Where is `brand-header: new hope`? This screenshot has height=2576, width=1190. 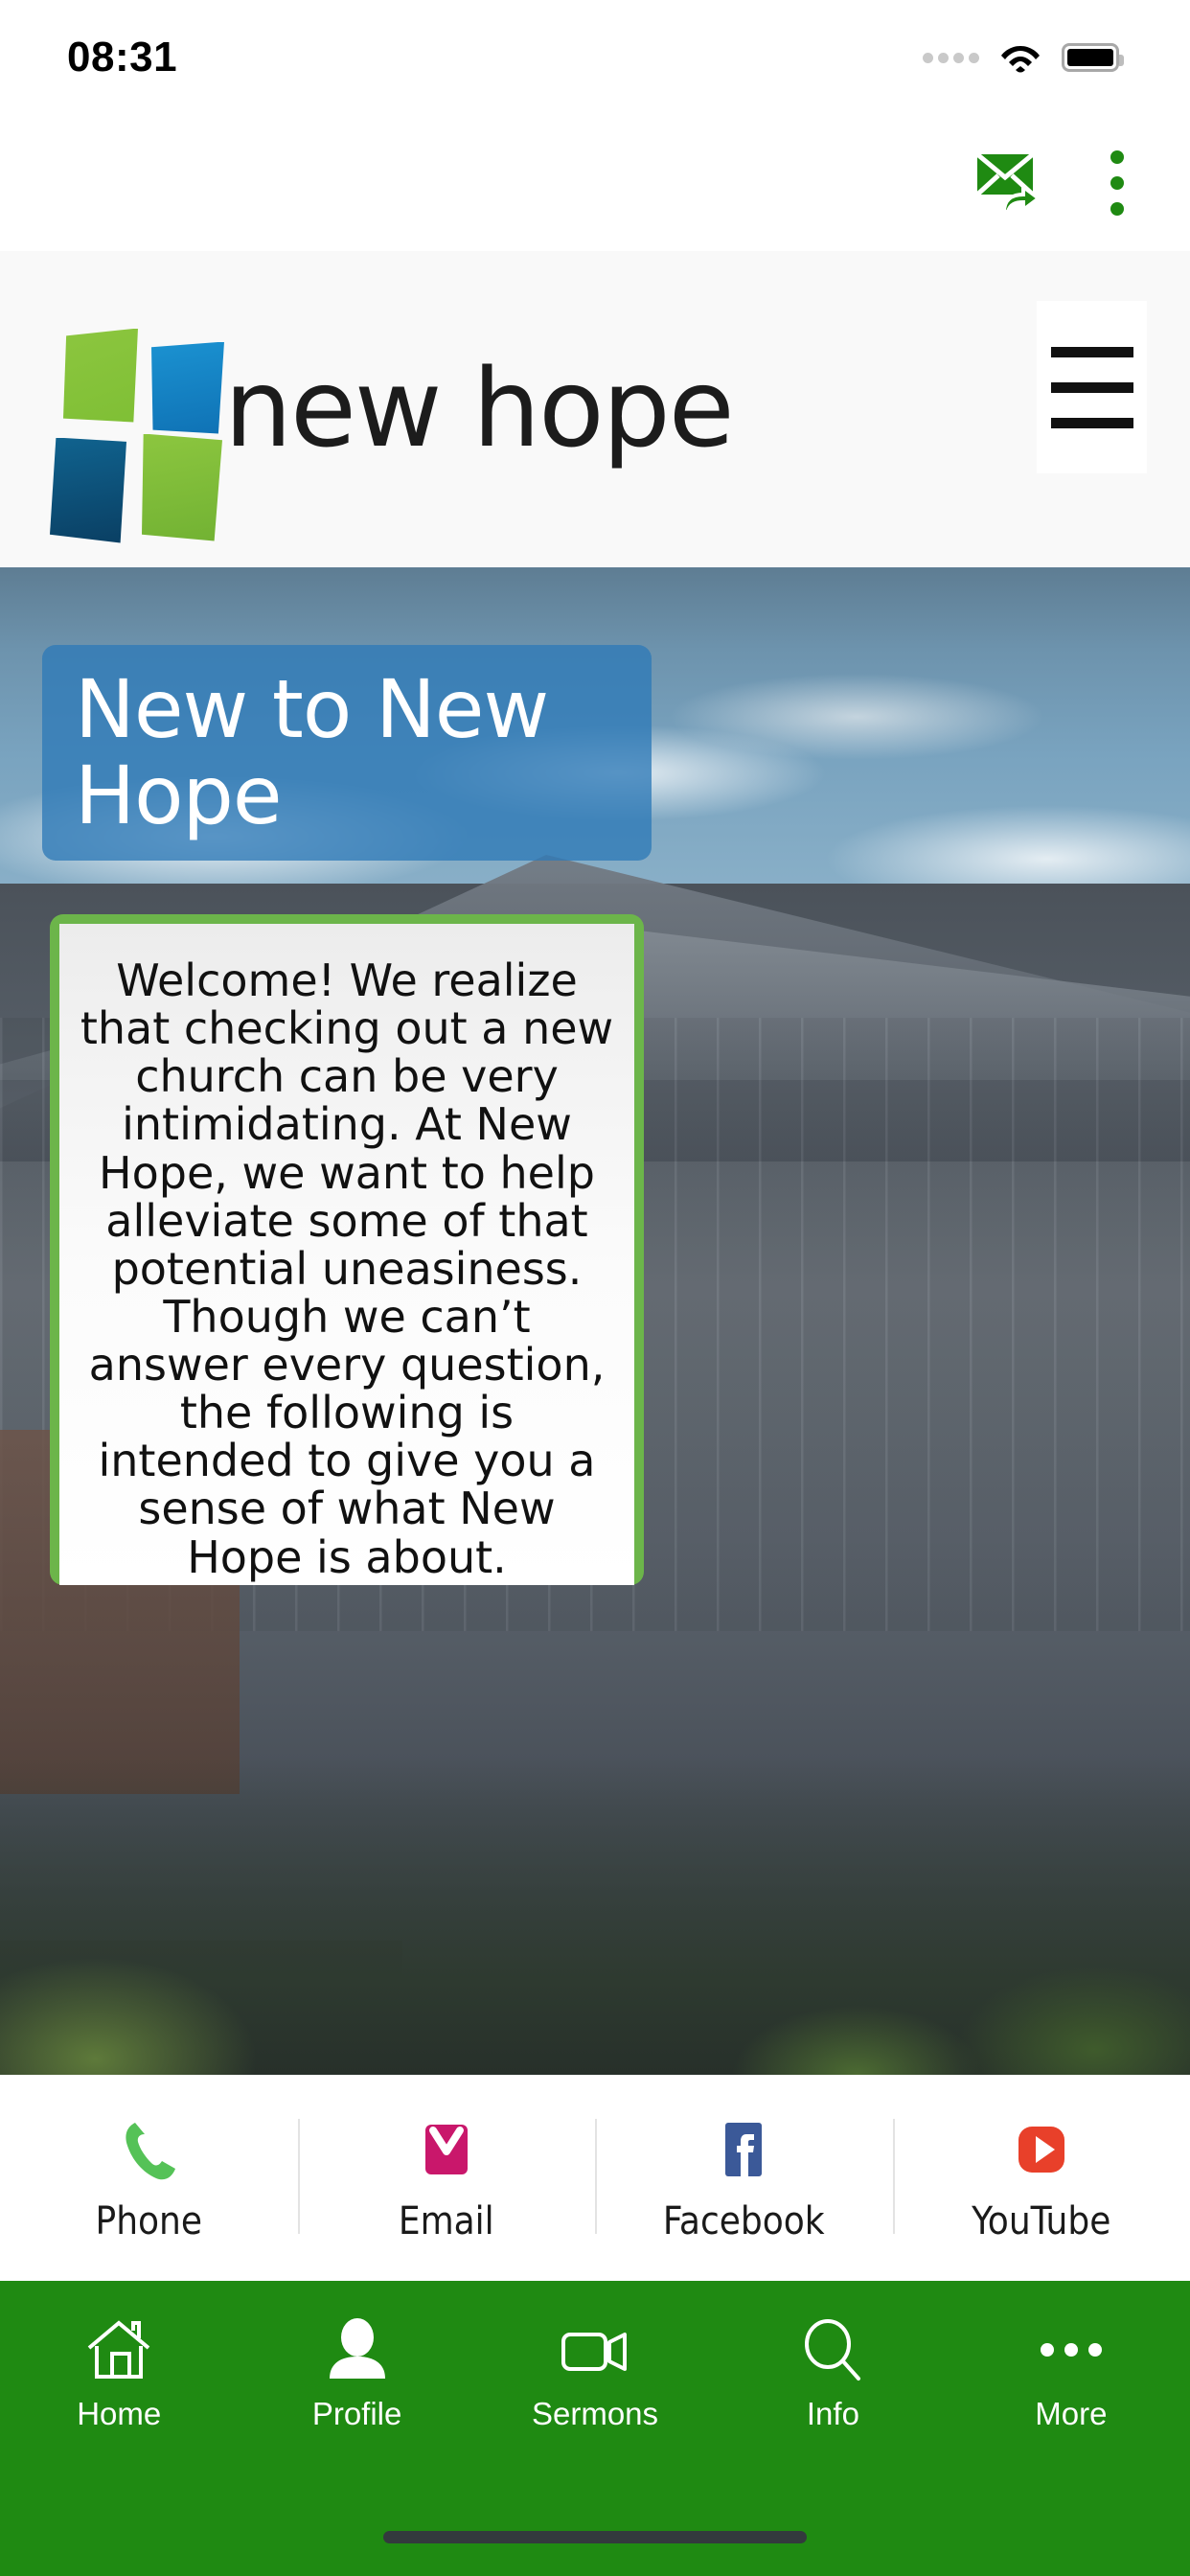
brand-header: new hope is located at coordinates (595, 409).